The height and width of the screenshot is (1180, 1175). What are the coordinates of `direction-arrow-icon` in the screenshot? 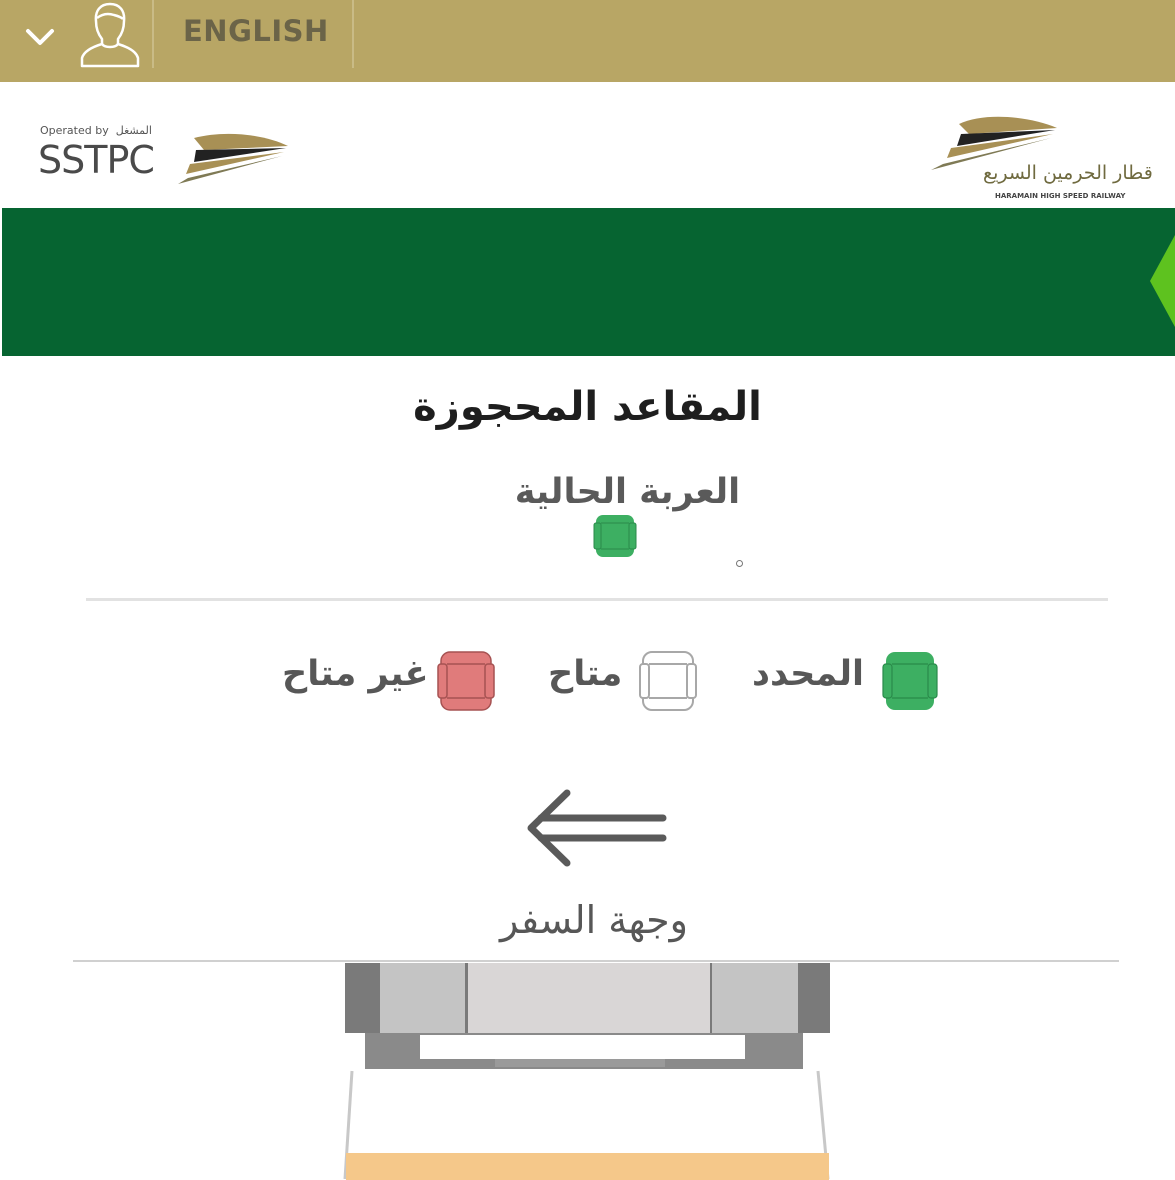 It's located at (597, 828).